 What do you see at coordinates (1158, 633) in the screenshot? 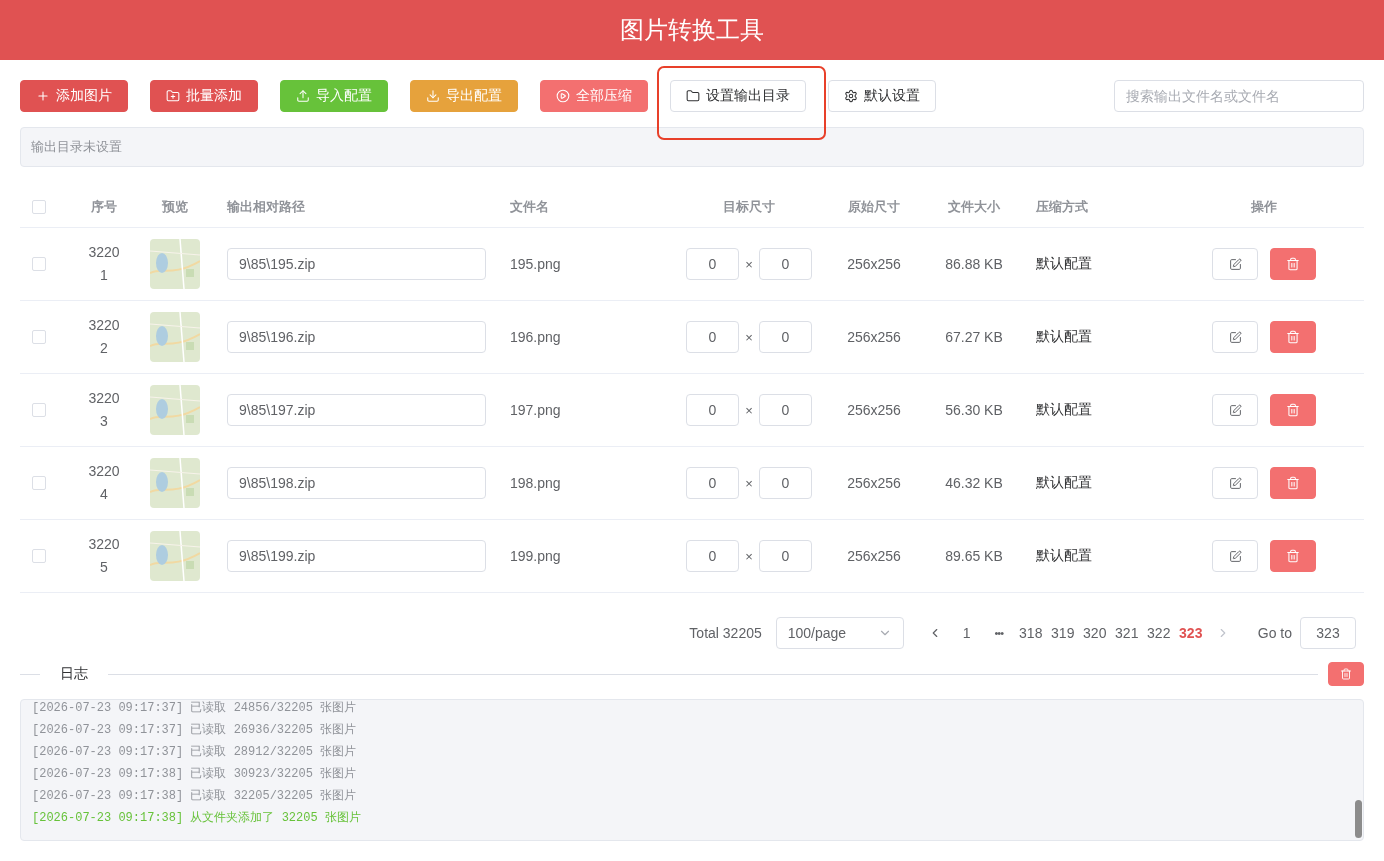
I see `page-button: 322` at bounding box center [1158, 633].